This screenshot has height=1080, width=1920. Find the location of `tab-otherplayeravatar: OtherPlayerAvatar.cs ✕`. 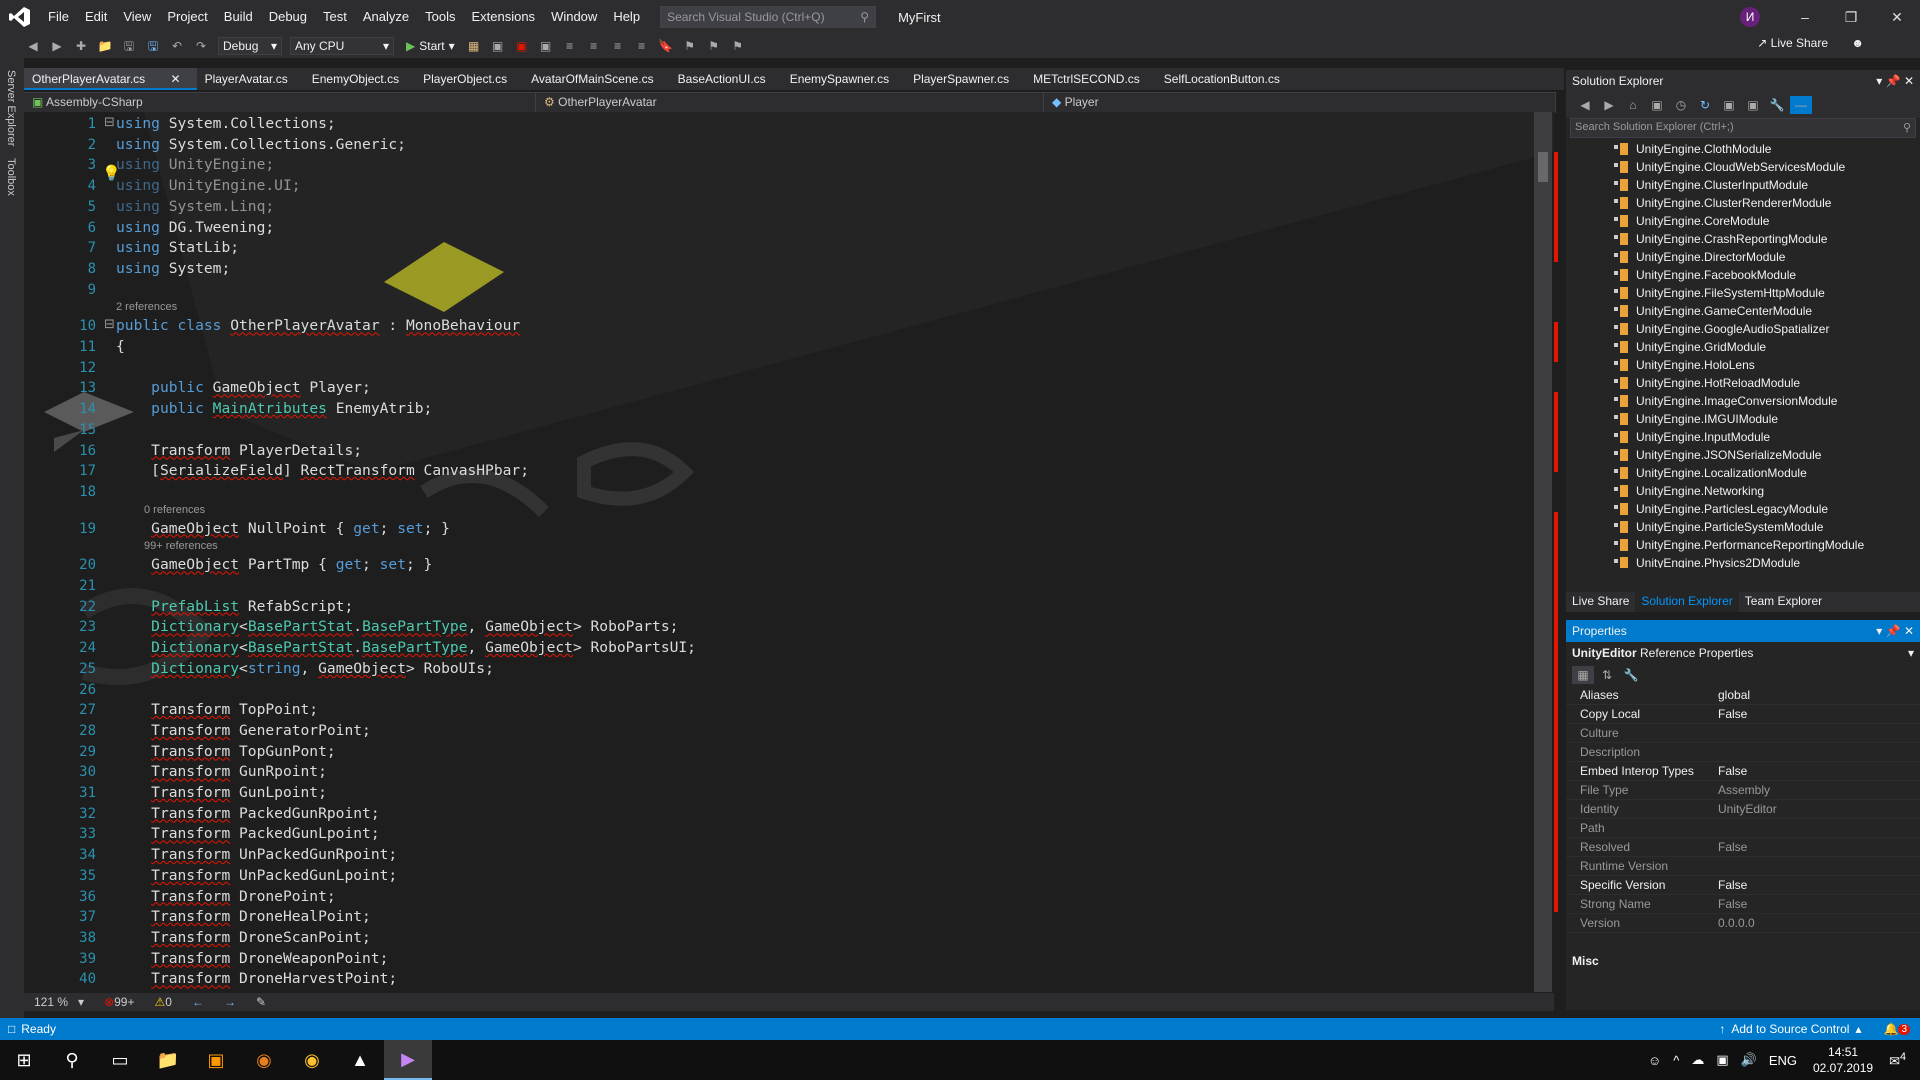

tab-otherplayeravatar: OtherPlayerAvatar.cs ✕ is located at coordinates (110, 79).